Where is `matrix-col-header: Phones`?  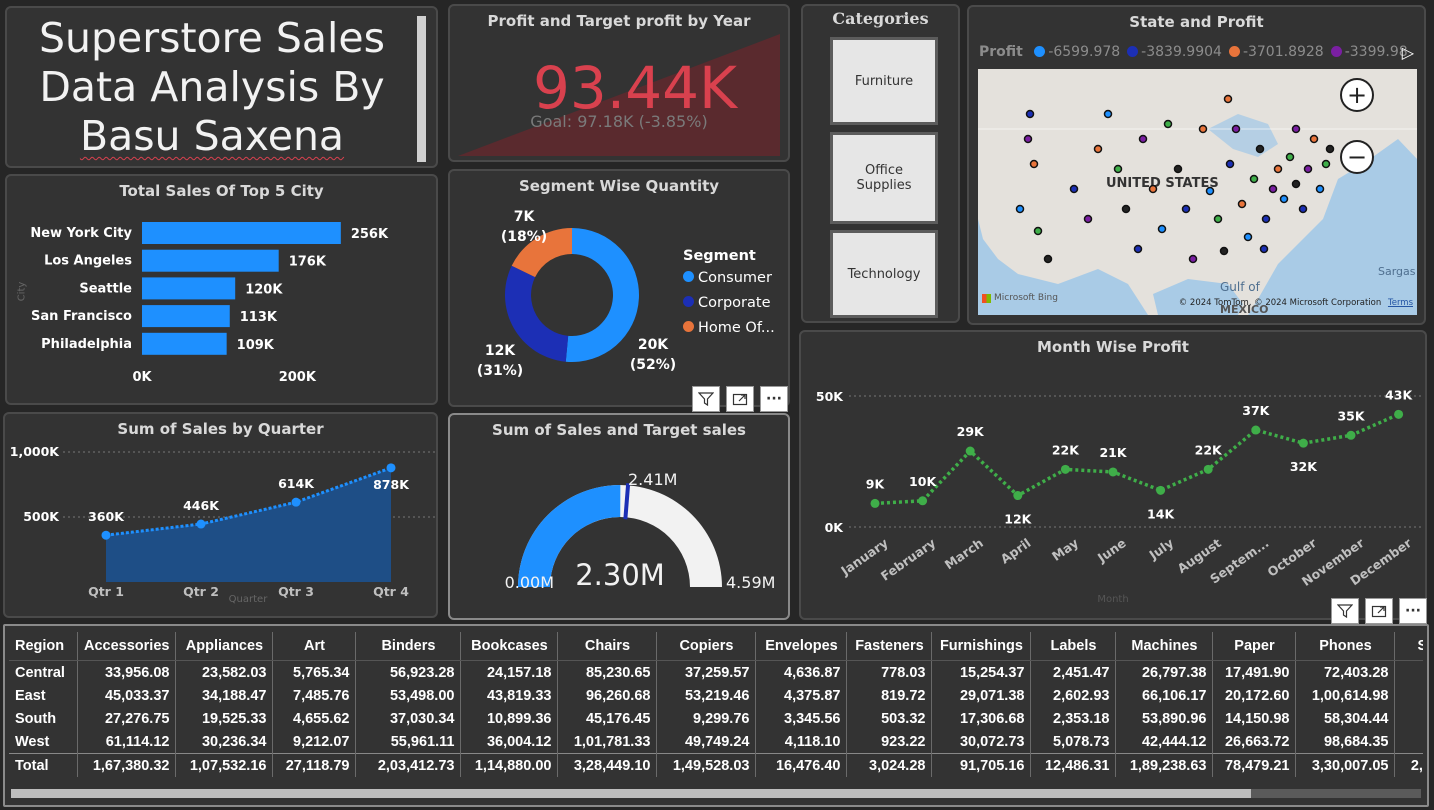 matrix-col-header: Phones is located at coordinates (1345, 646).